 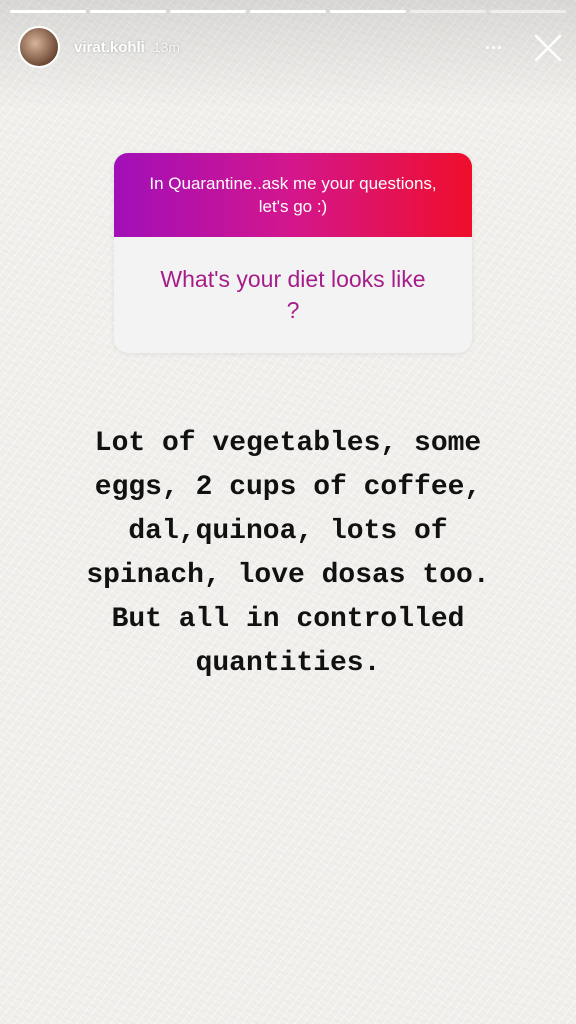 What do you see at coordinates (288, 575) in the screenshot?
I see `answer-line: spinach, love dosas too.` at bounding box center [288, 575].